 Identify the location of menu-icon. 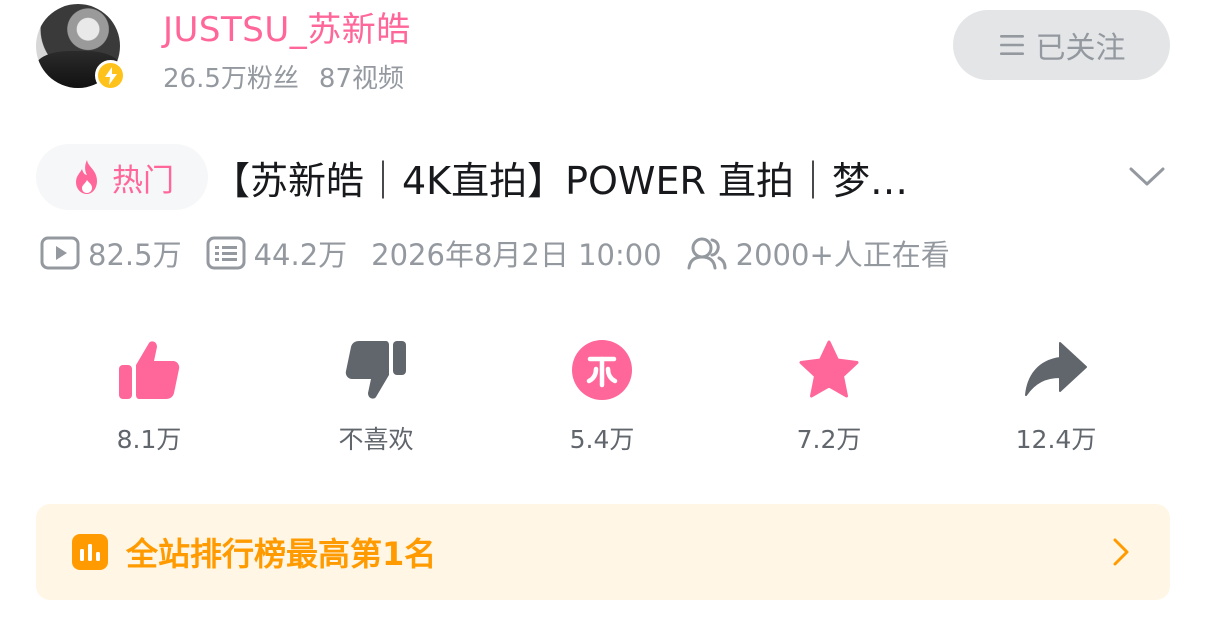
(1011, 45).